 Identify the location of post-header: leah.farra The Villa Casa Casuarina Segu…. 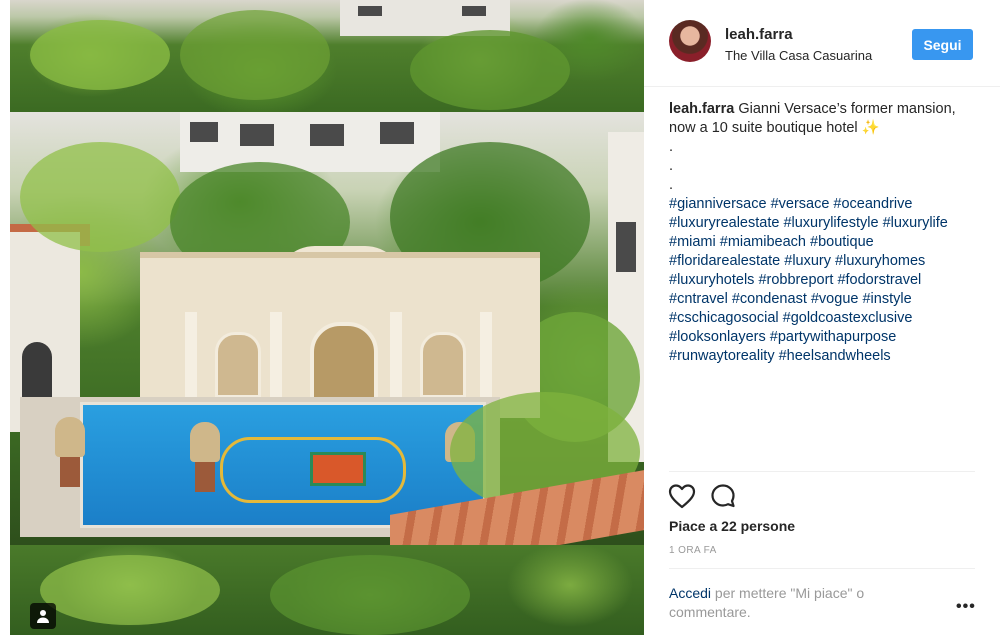
(822, 43).